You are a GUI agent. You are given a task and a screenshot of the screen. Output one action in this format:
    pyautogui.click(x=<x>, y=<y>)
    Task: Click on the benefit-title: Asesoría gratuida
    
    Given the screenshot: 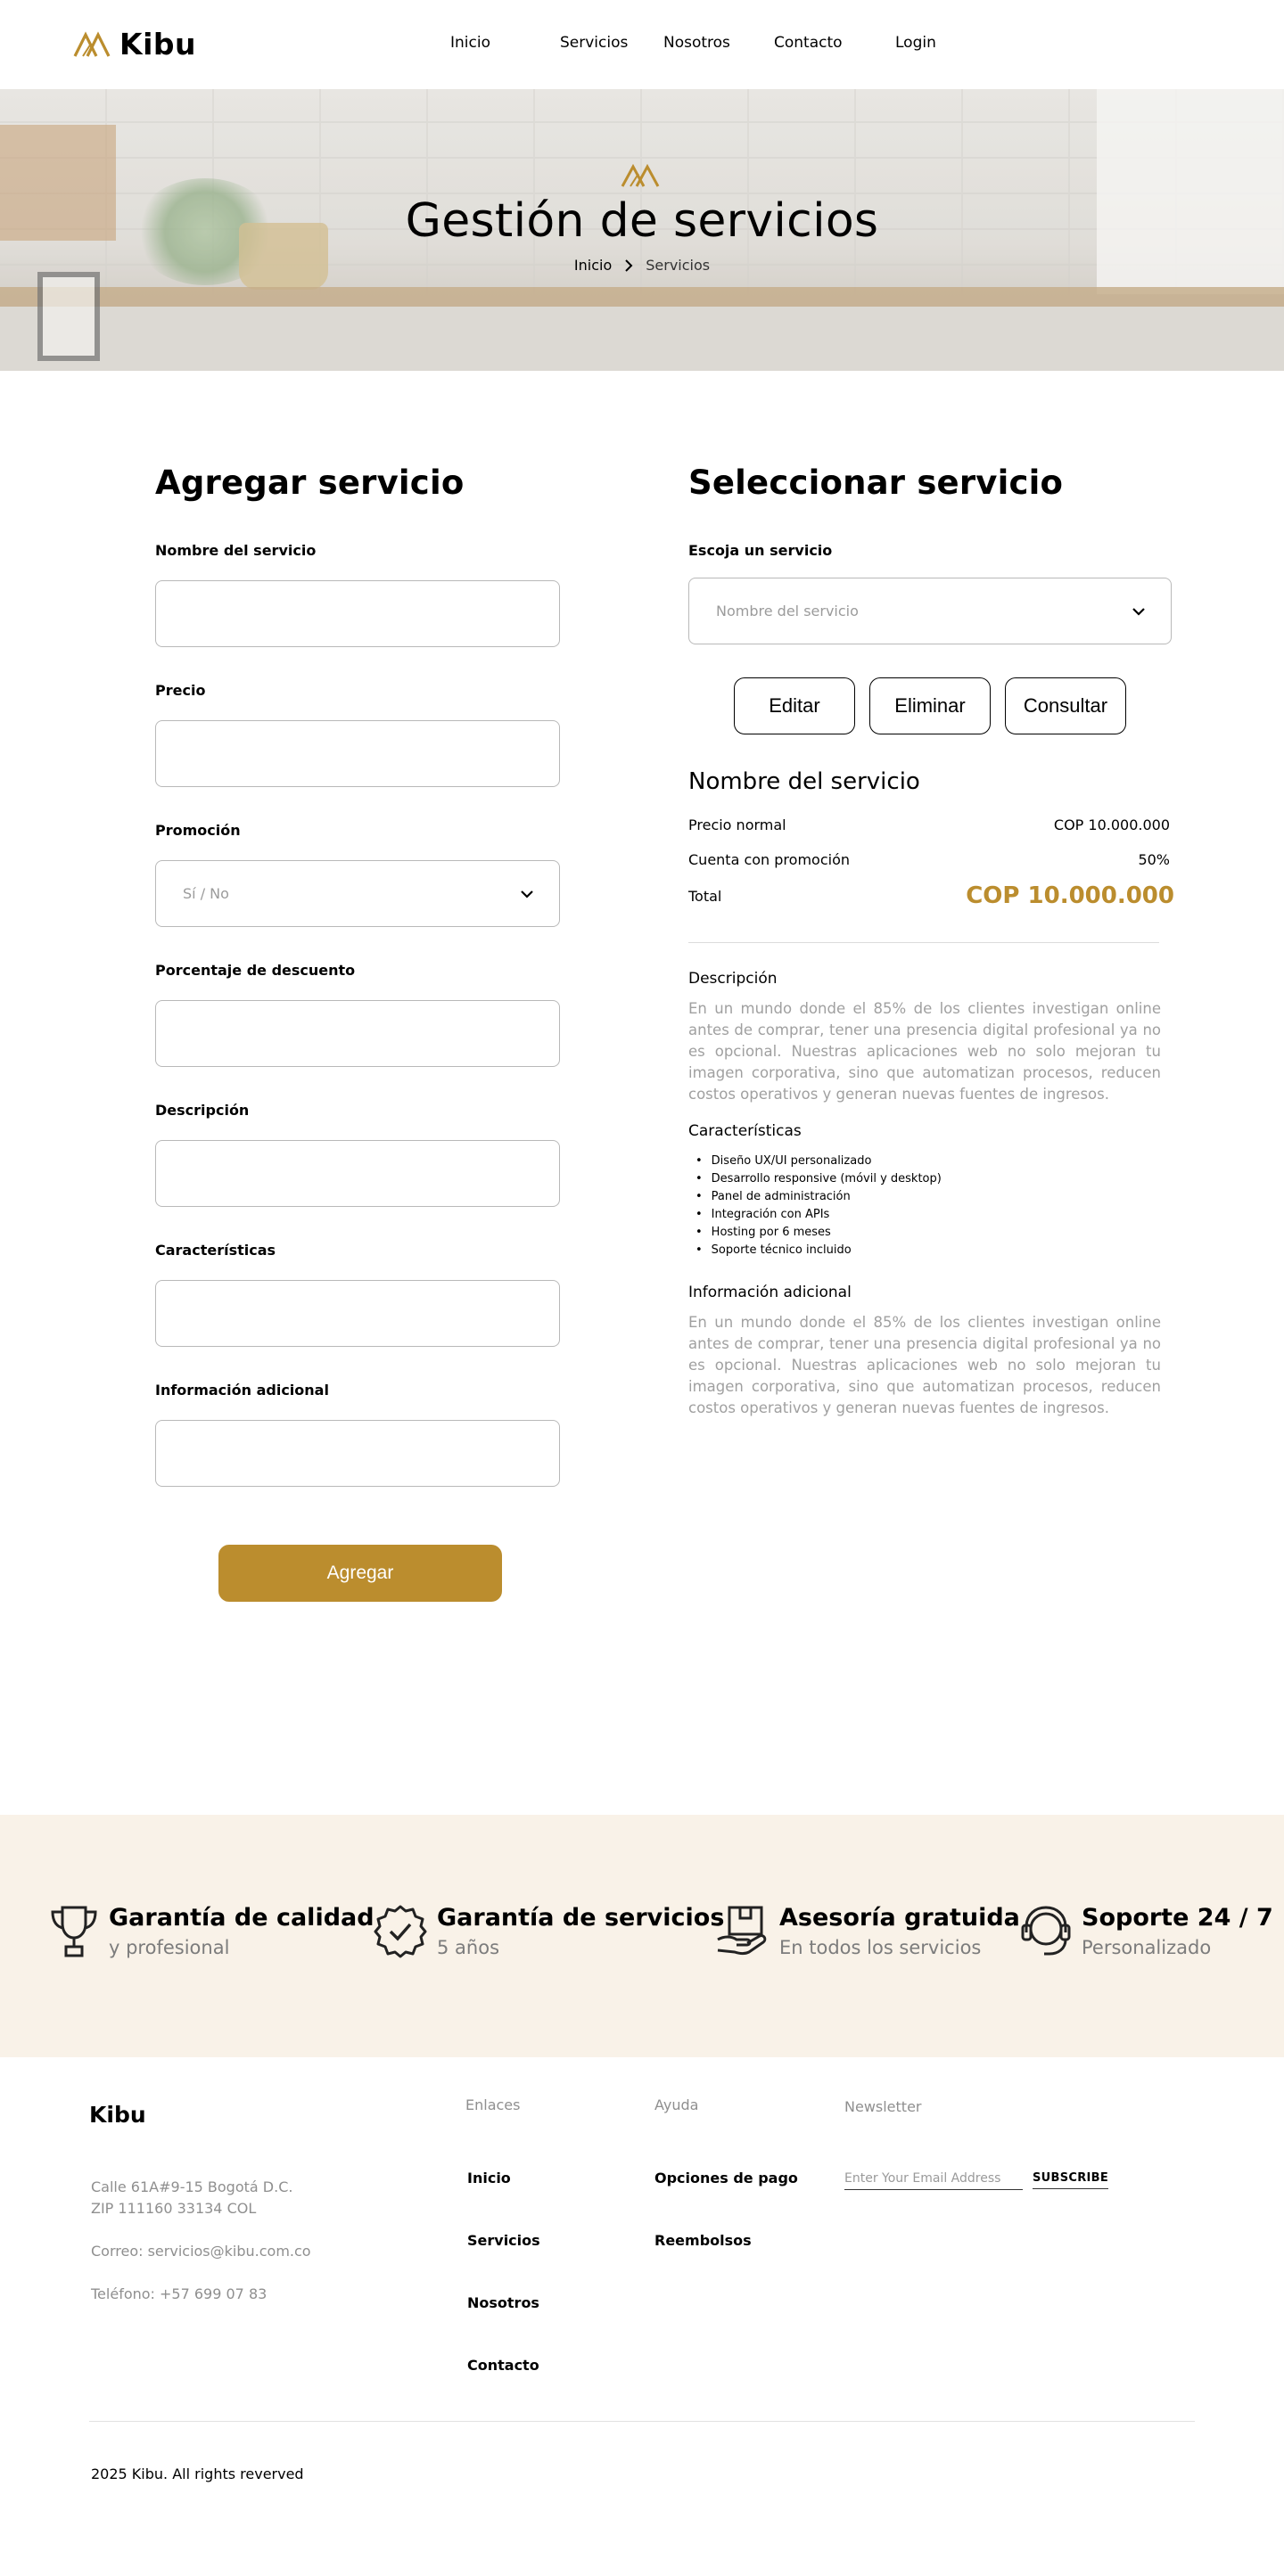 What is the action you would take?
    pyautogui.click(x=899, y=1918)
    